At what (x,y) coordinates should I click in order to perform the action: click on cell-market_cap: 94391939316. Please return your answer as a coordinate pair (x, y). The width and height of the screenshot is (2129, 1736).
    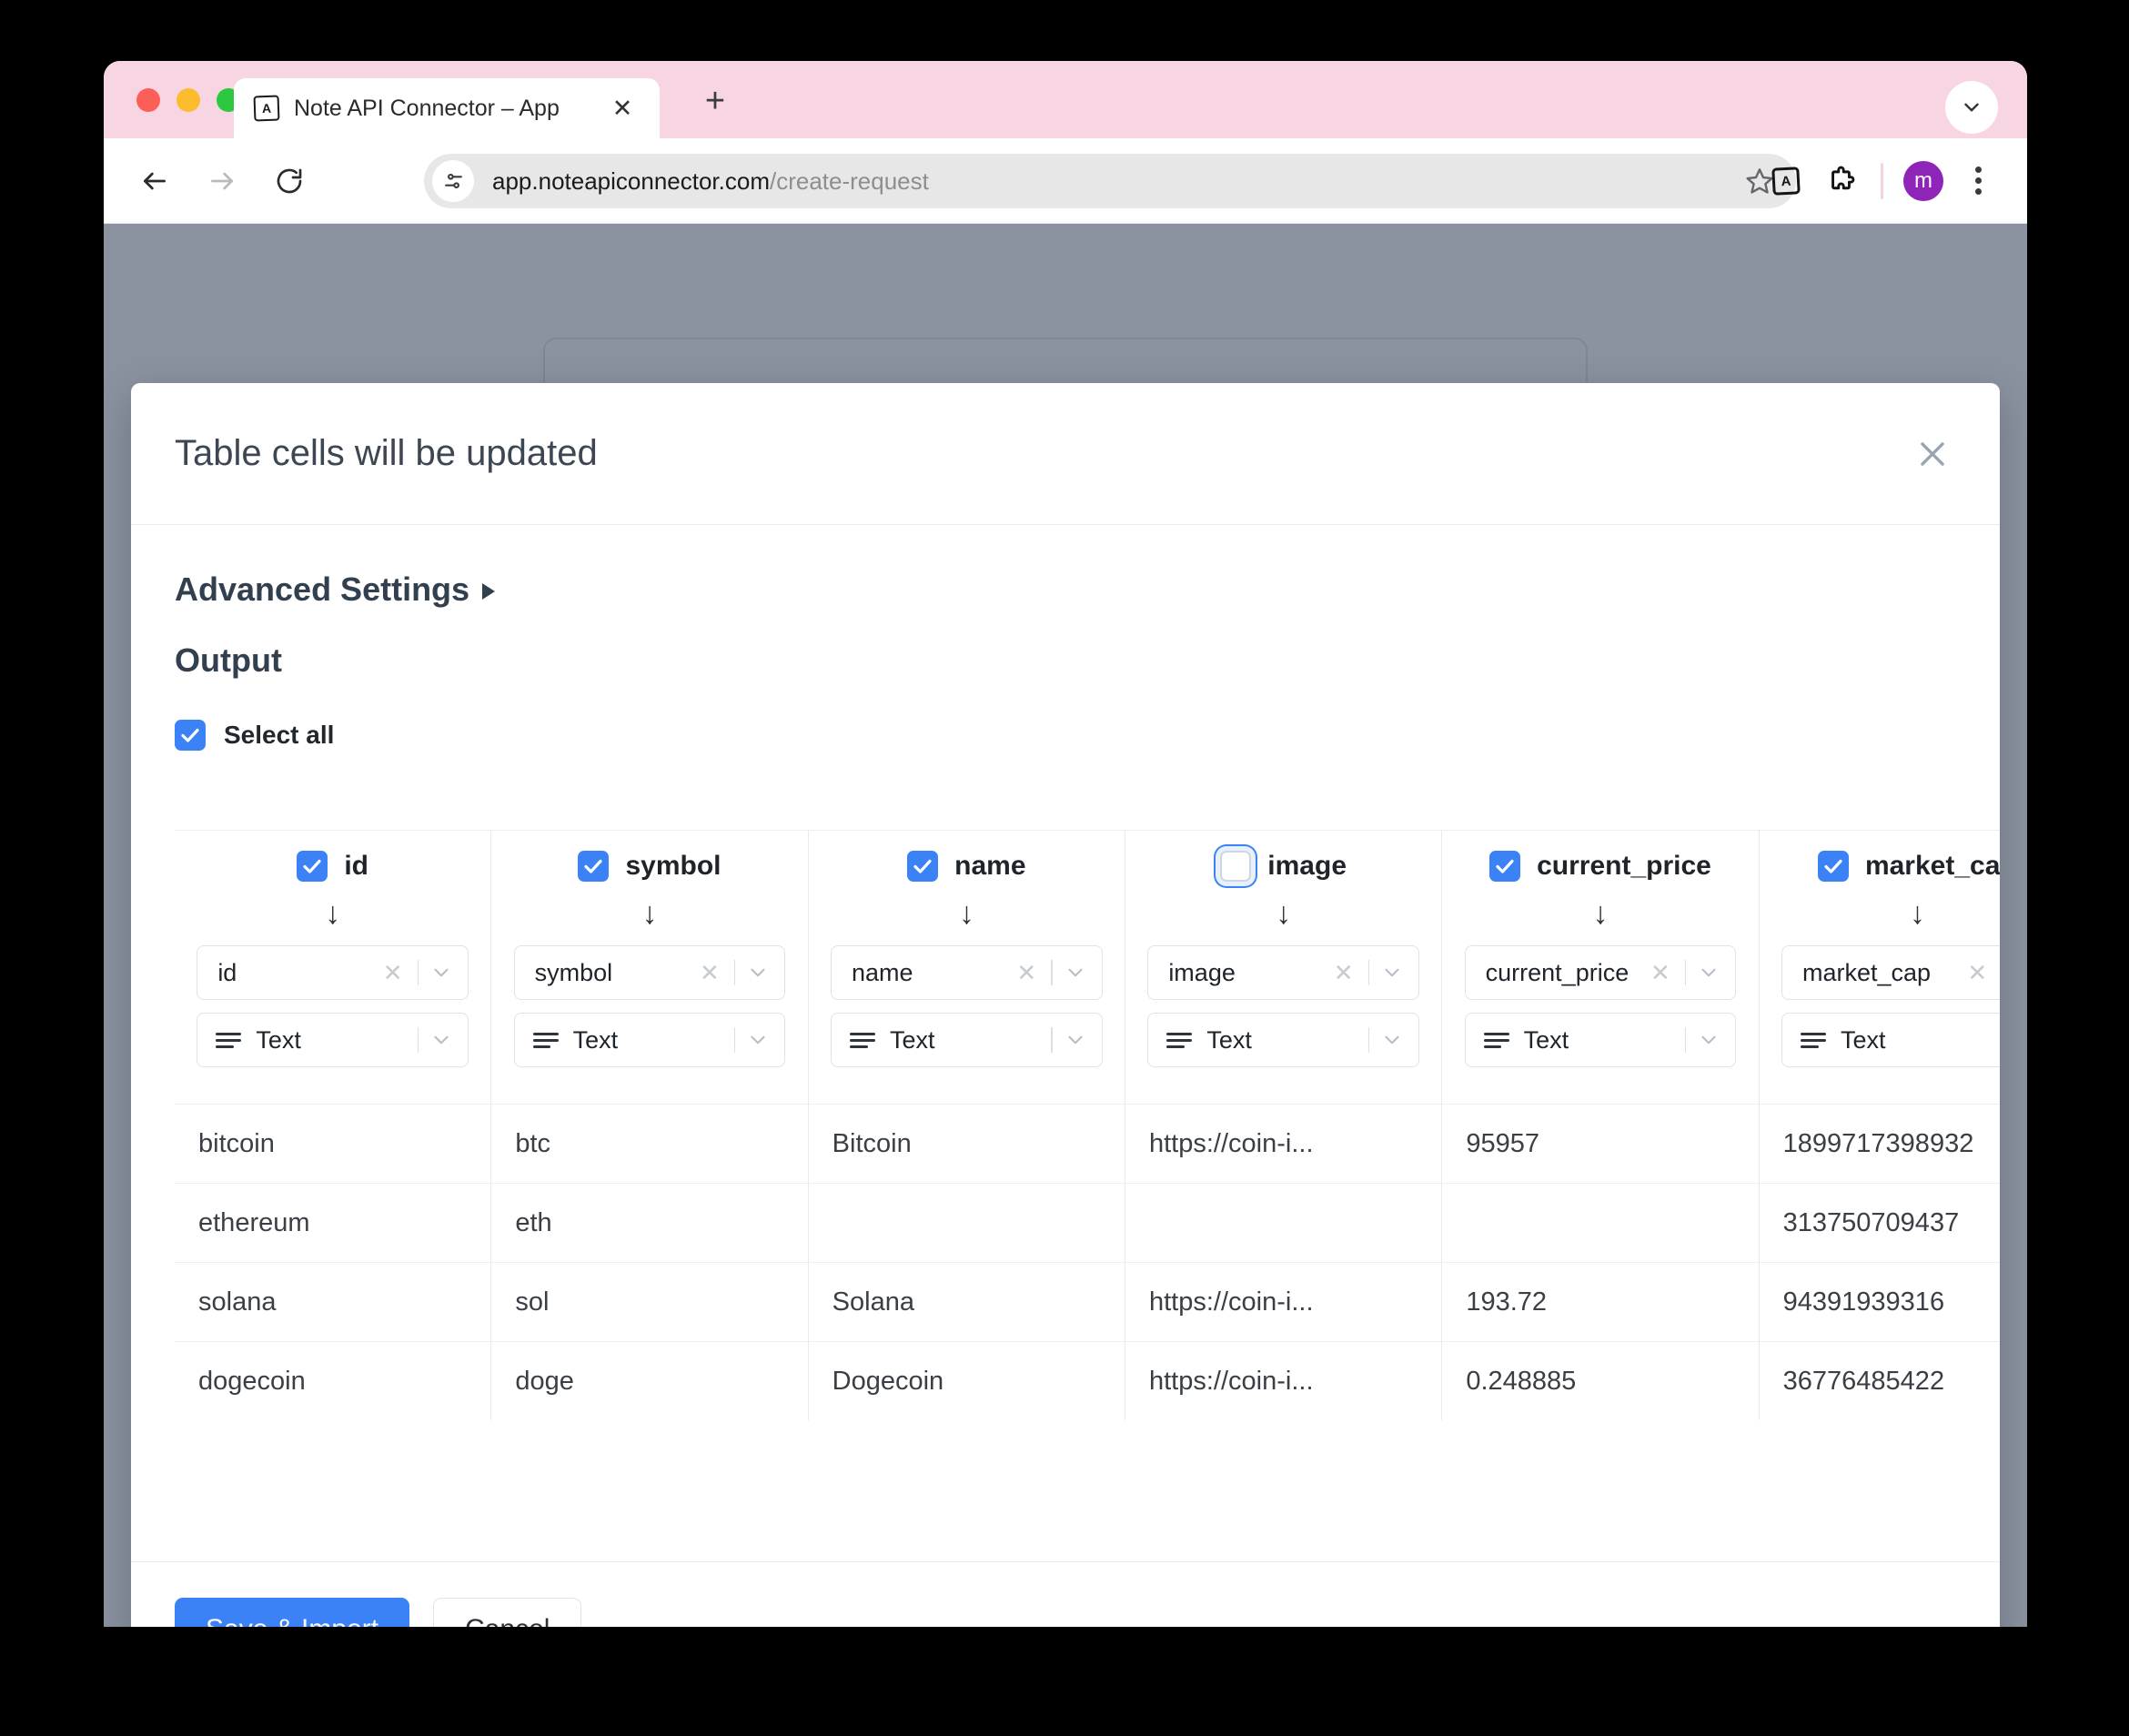
    Looking at the image, I should click on (1880, 1301).